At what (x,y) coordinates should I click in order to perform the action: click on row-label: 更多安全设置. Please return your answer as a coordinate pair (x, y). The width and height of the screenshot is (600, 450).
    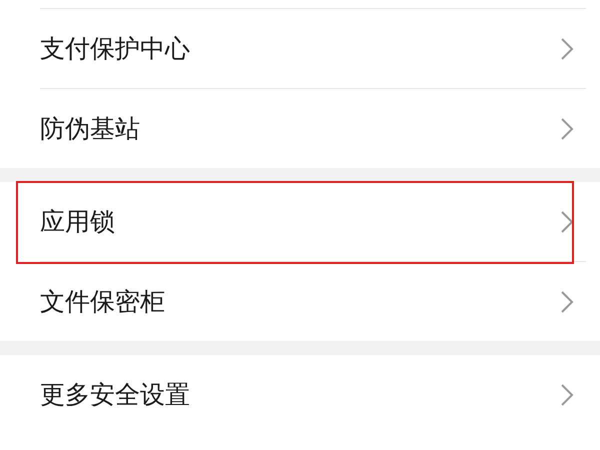
    Looking at the image, I should click on (115, 395).